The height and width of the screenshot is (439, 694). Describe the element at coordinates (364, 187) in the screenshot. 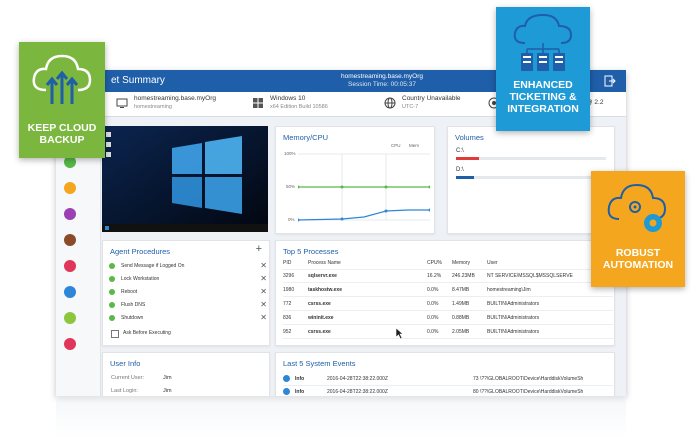

I see `memory-cpu-chart` at that location.